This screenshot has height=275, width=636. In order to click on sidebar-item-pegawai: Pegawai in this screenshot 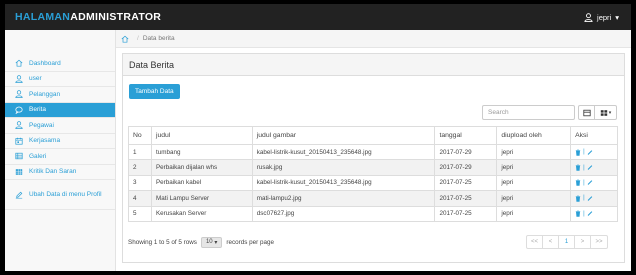, I will do `click(60, 126)`.